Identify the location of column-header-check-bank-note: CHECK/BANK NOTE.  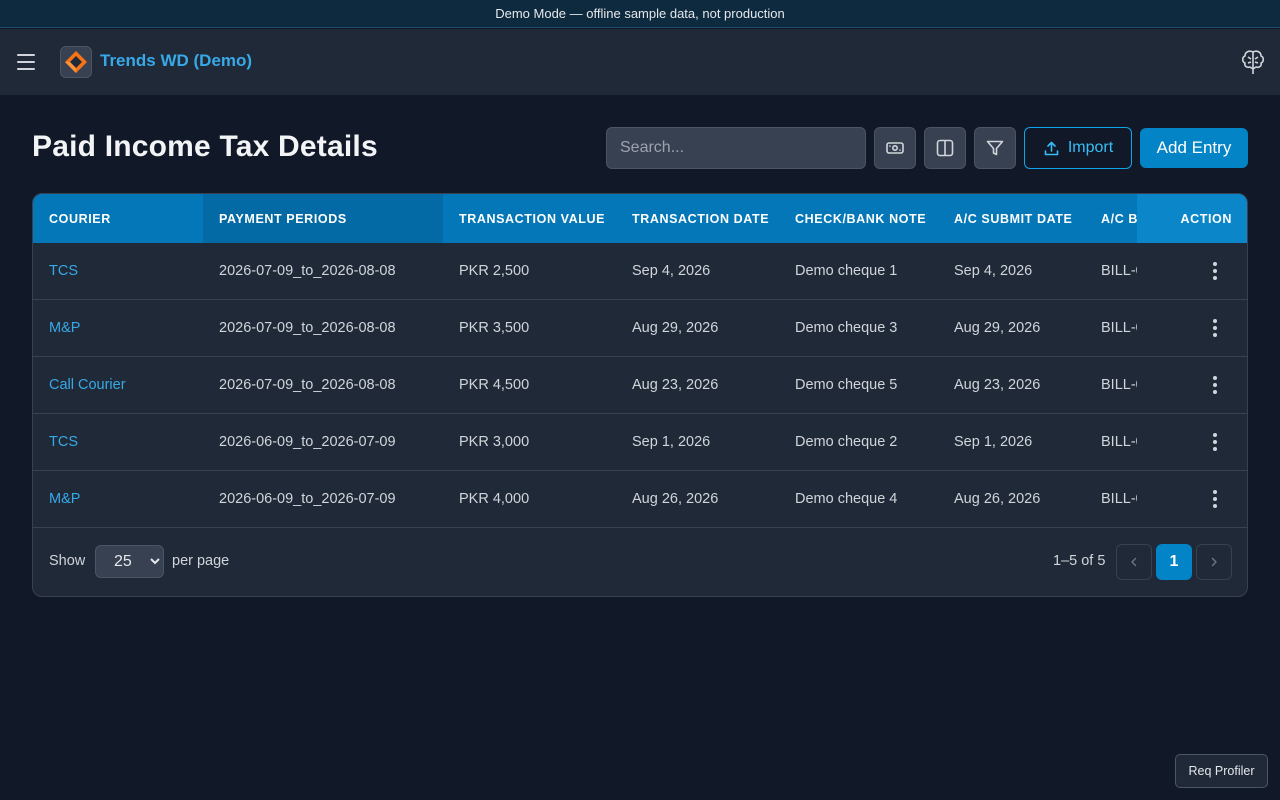
(870, 218).